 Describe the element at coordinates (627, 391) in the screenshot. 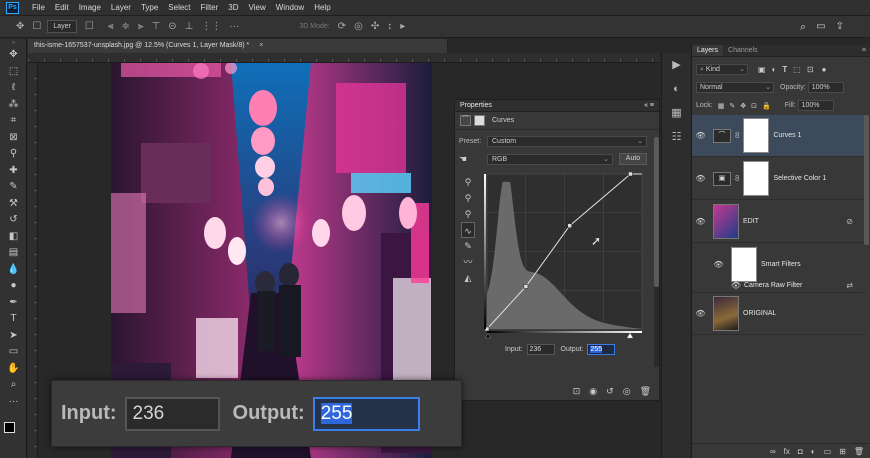

I see `visibility-eye-icon: ◎` at that location.